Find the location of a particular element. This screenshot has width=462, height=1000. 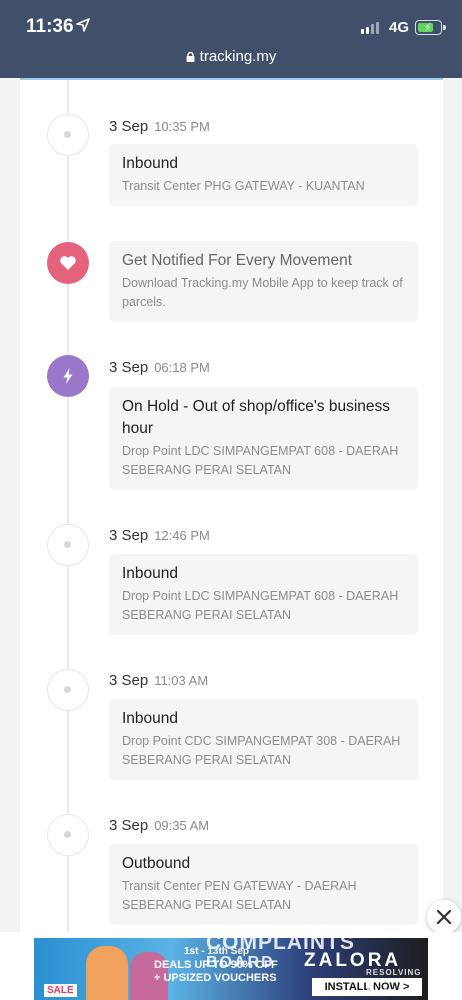

event-time: 06:18 PM is located at coordinates (182, 367).